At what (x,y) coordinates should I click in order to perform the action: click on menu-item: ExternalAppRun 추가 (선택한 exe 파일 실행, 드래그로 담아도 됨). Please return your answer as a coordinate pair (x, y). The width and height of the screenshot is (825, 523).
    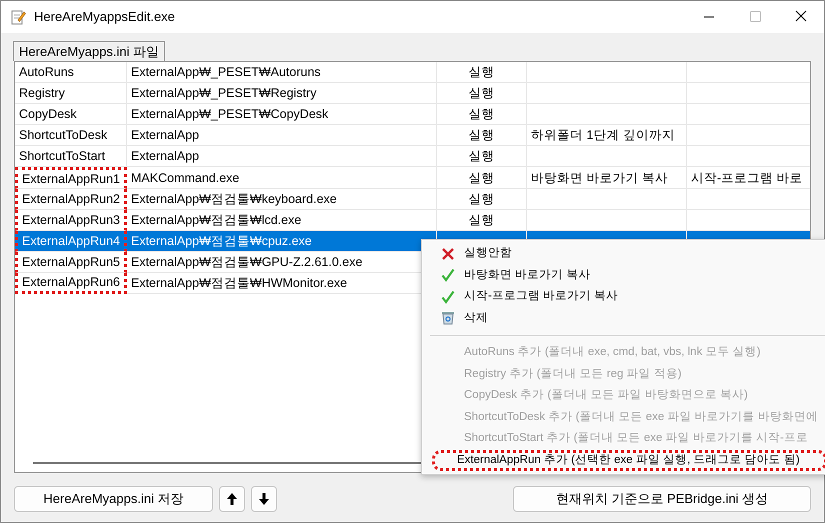
    Looking at the image, I should click on (628, 460).